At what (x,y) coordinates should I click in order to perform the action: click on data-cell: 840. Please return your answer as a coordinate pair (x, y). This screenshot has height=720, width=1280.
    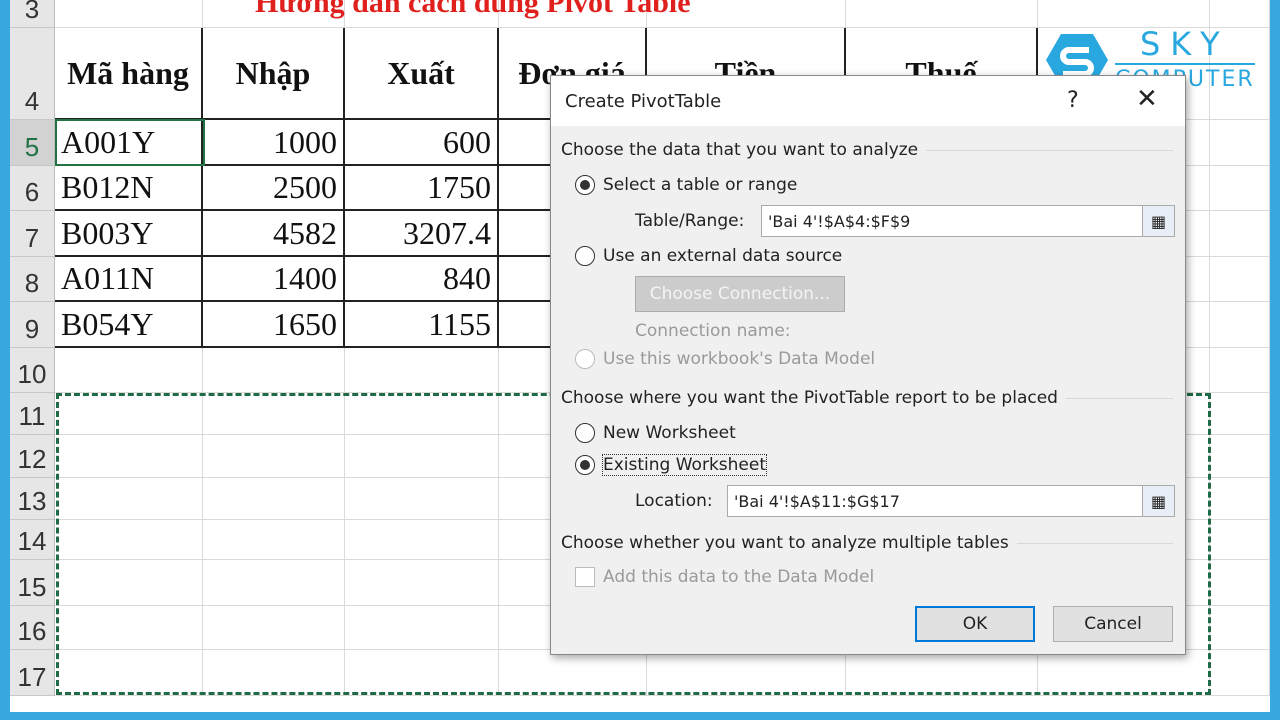
    Looking at the image, I should click on (422, 279).